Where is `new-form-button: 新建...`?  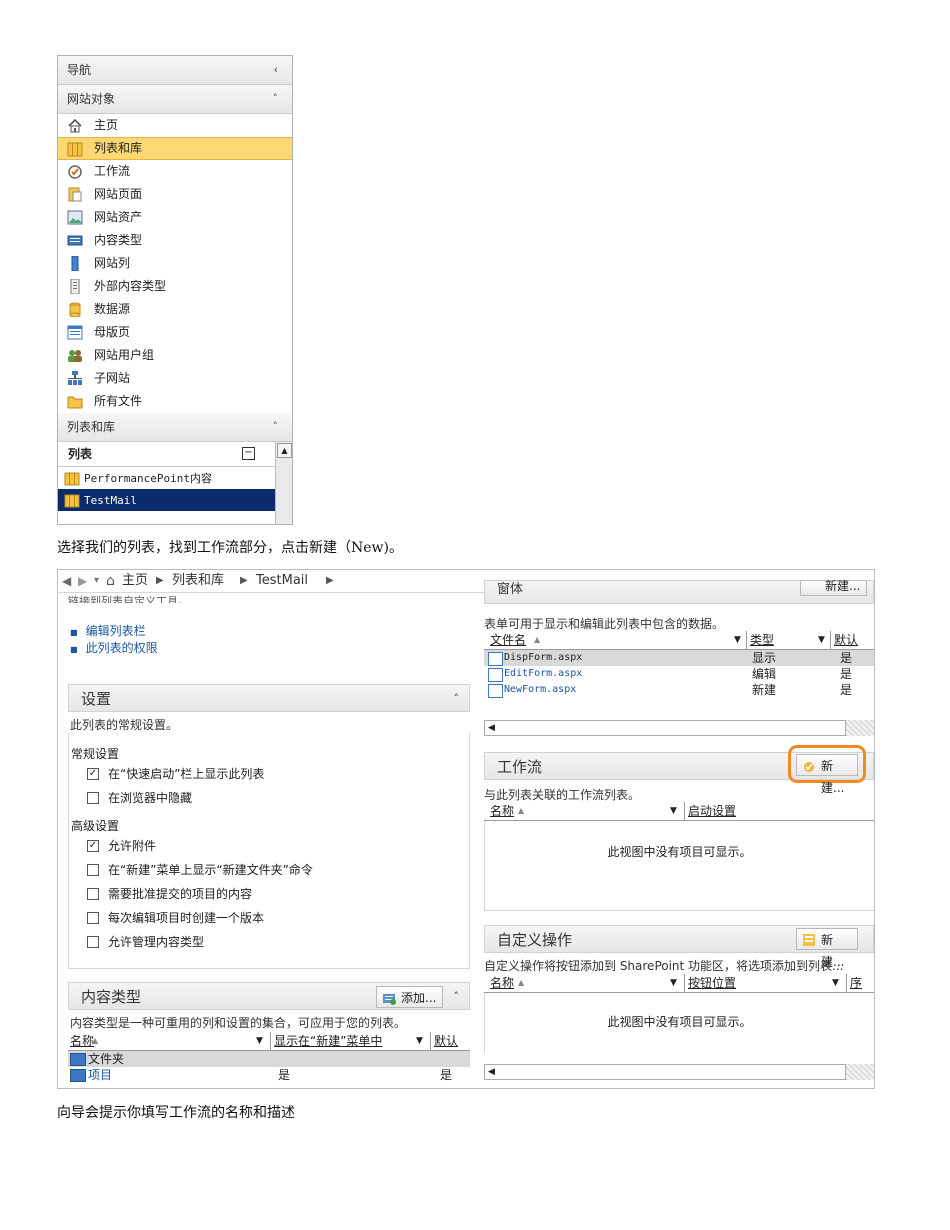 new-form-button: 新建... is located at coordinates (834, 588).